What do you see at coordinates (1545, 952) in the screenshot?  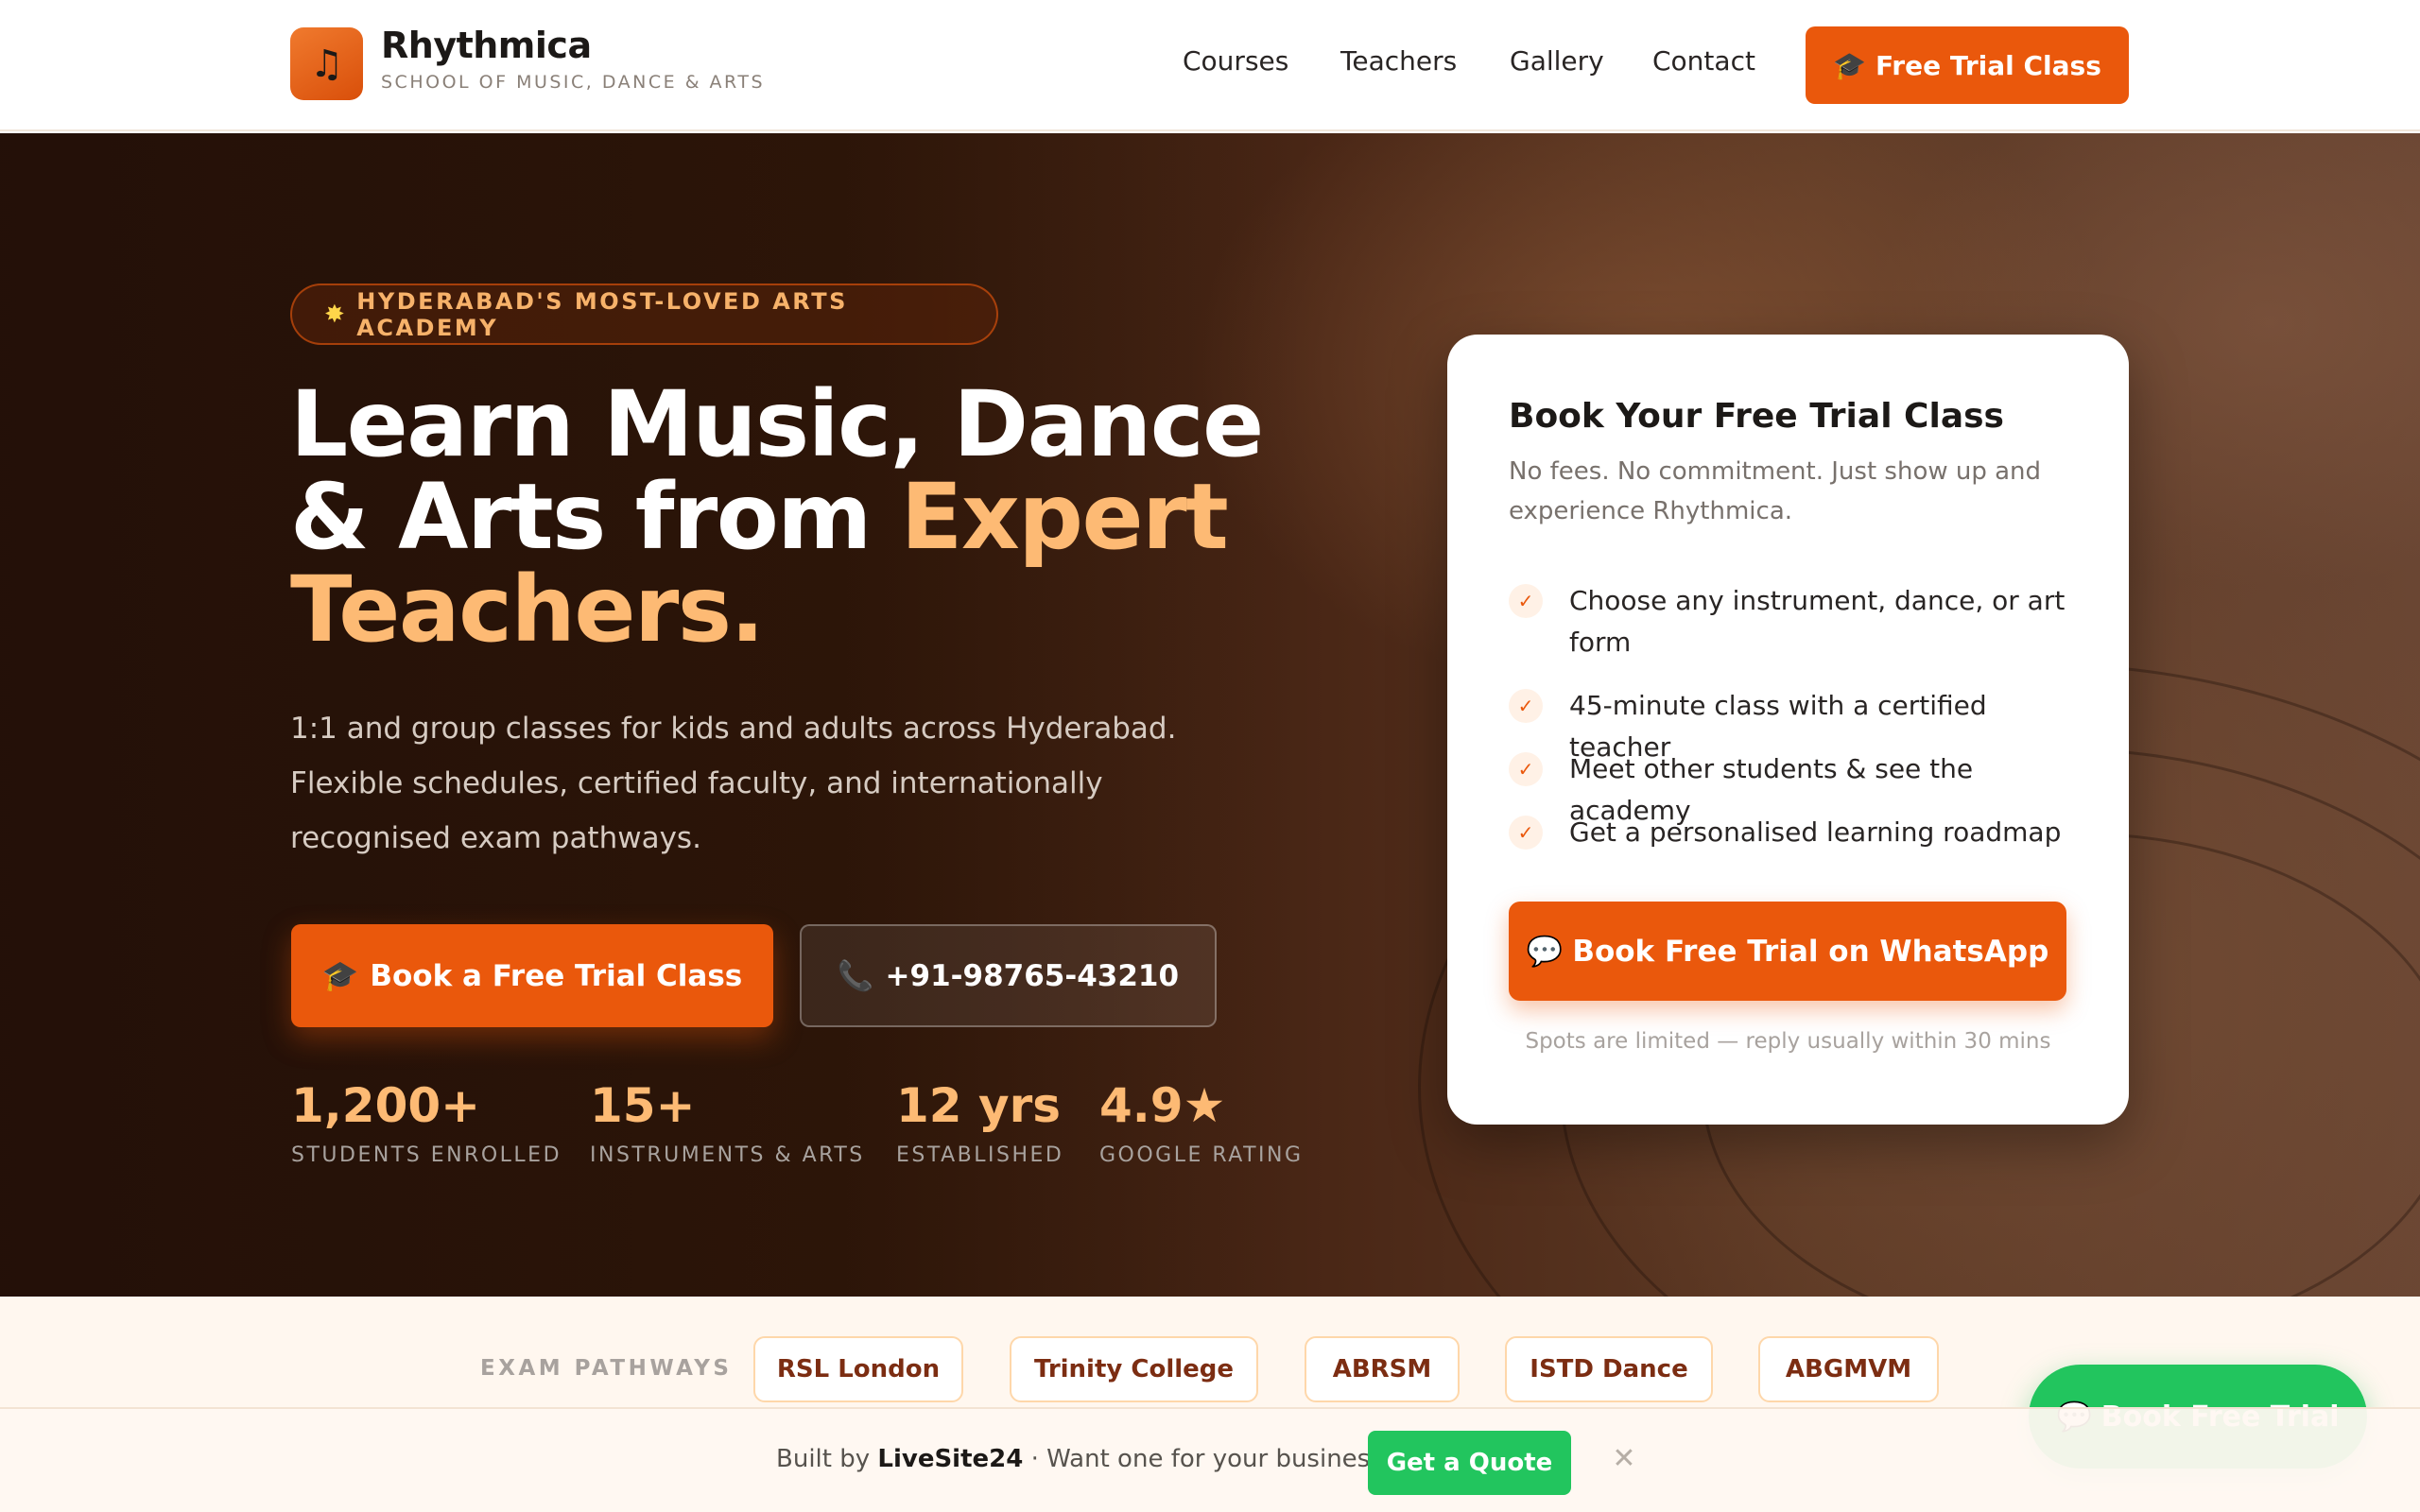 I see `chat-bubble-icon: 💬` at bounding box center [1545, 952].